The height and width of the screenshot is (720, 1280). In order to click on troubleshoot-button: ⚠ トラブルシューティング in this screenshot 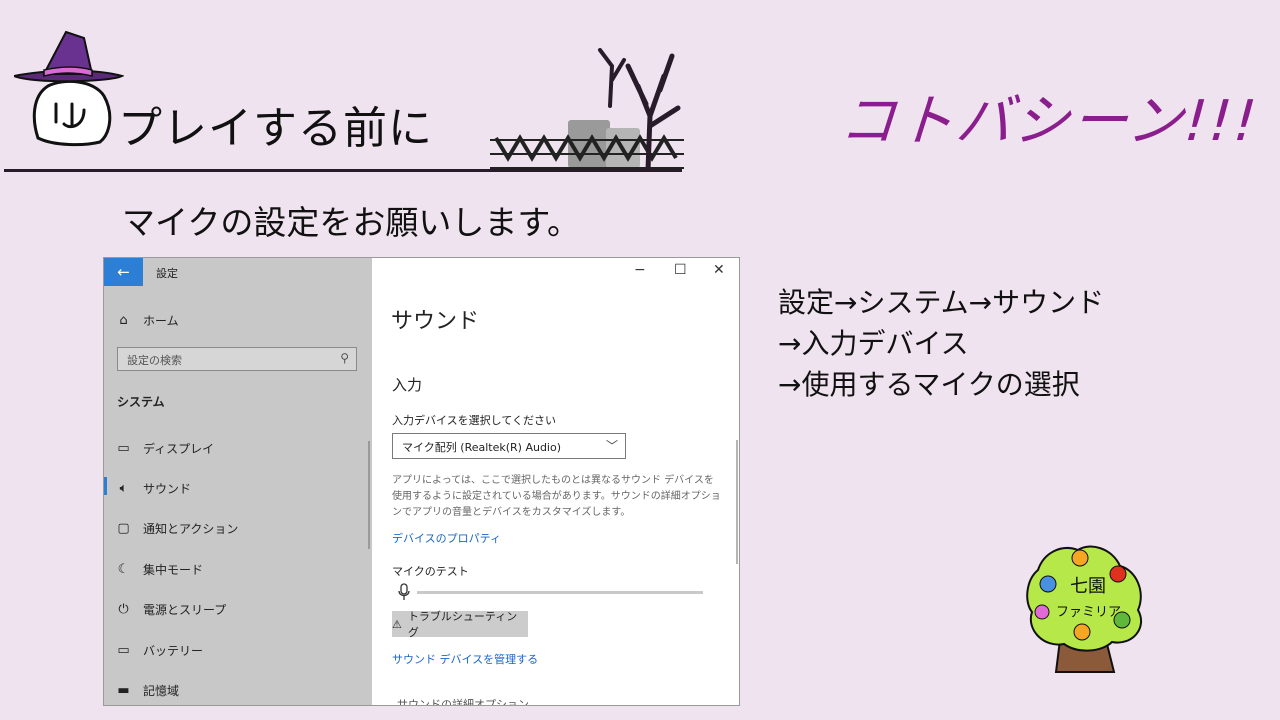, I will do `click(460, 624)`.